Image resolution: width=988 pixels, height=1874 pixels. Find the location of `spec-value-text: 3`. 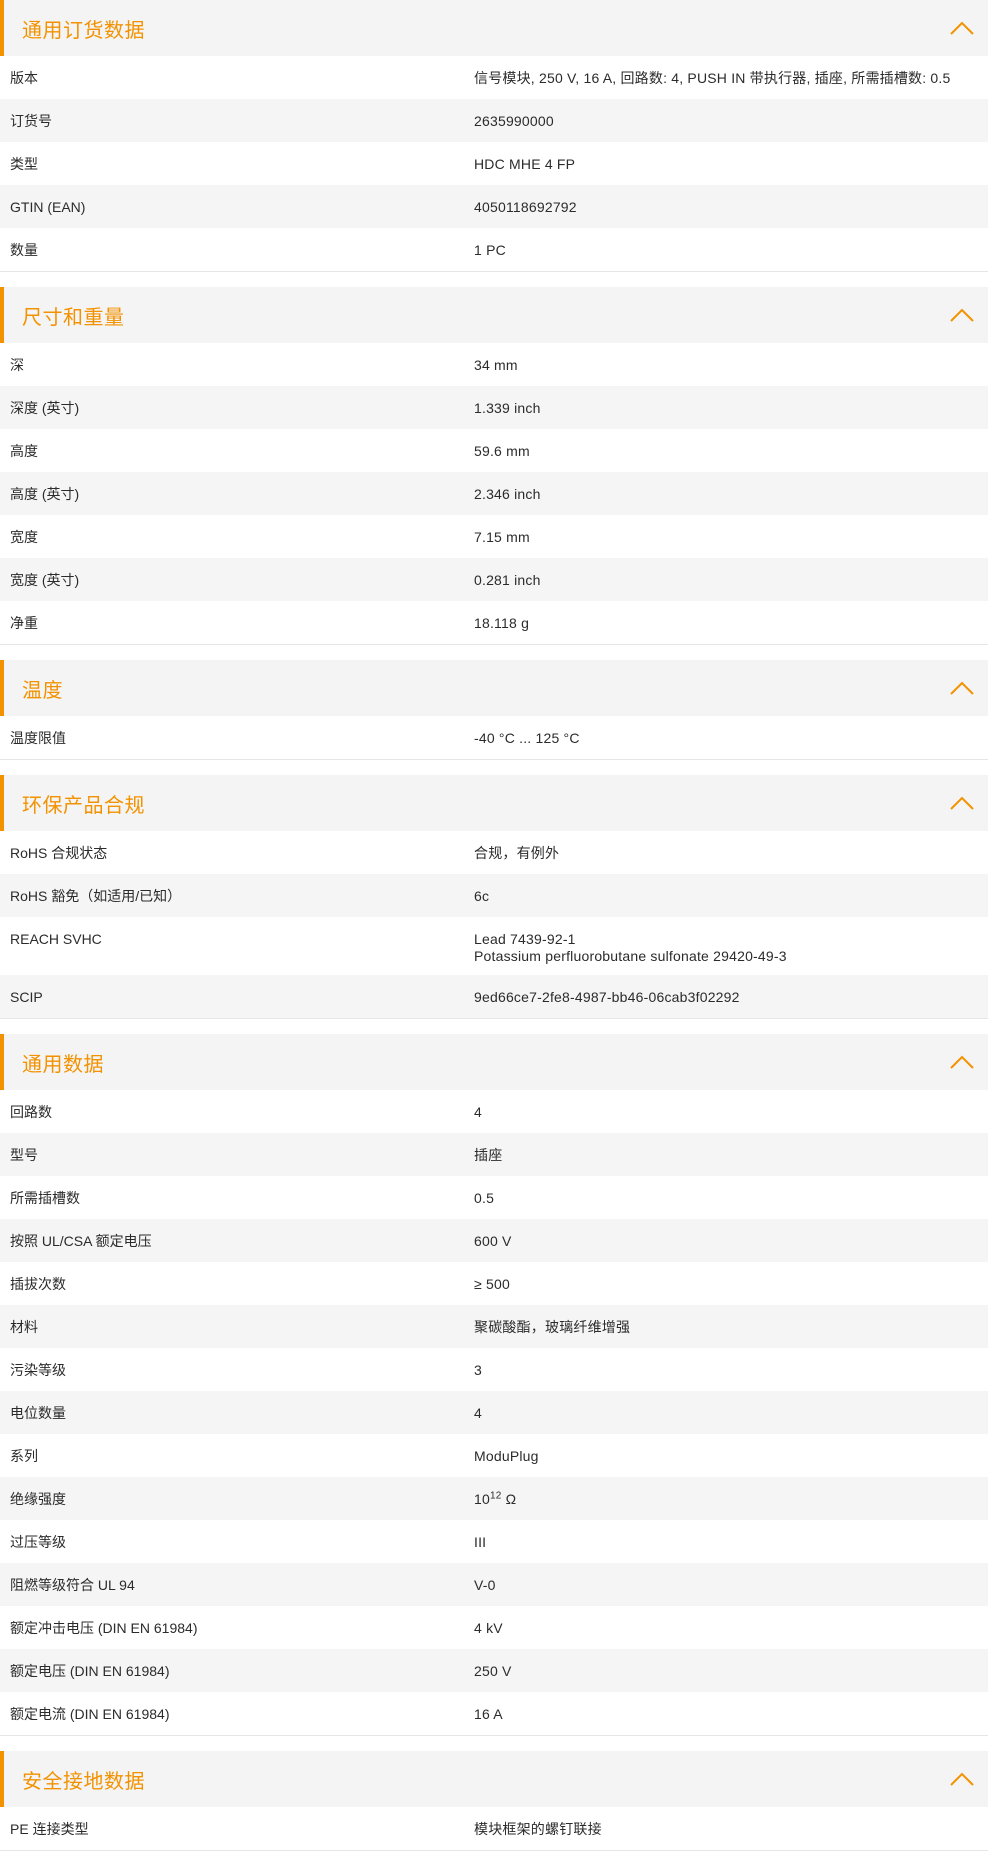

spec-value-text: 3 is located at coordinates (478, 1370).